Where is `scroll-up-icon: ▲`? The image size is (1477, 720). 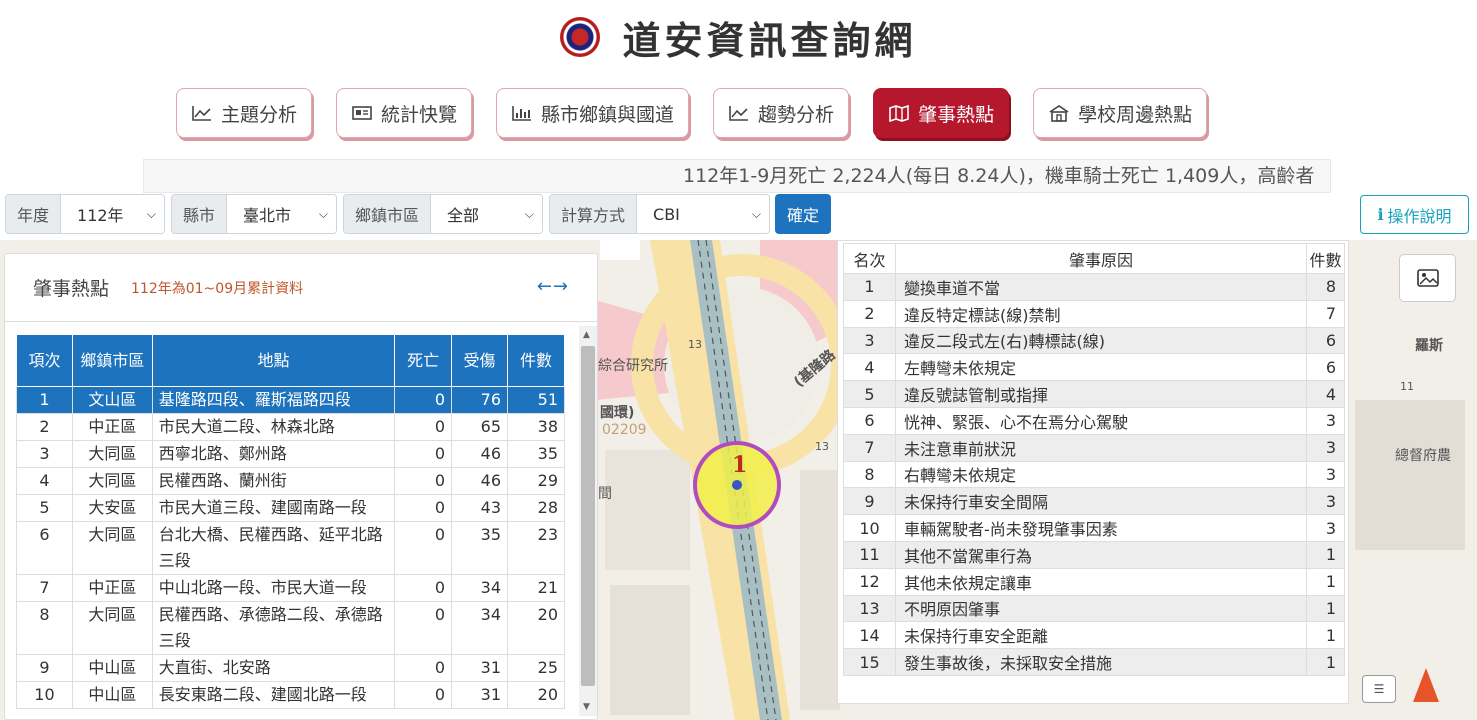 scroll-up-icon: ▲ is located at coordinates (586, 335).